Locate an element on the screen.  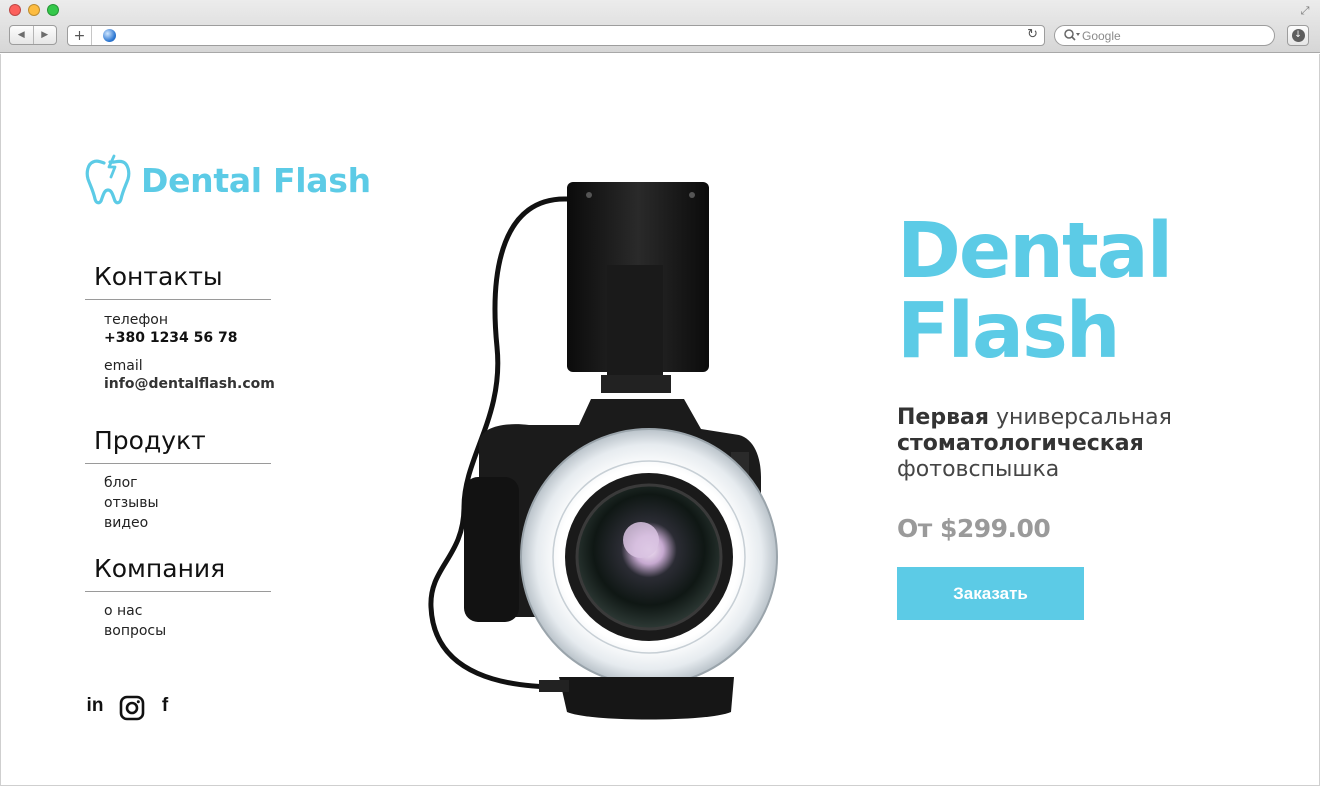
download-icon: ↓ is located at coordinates (1298, 35).